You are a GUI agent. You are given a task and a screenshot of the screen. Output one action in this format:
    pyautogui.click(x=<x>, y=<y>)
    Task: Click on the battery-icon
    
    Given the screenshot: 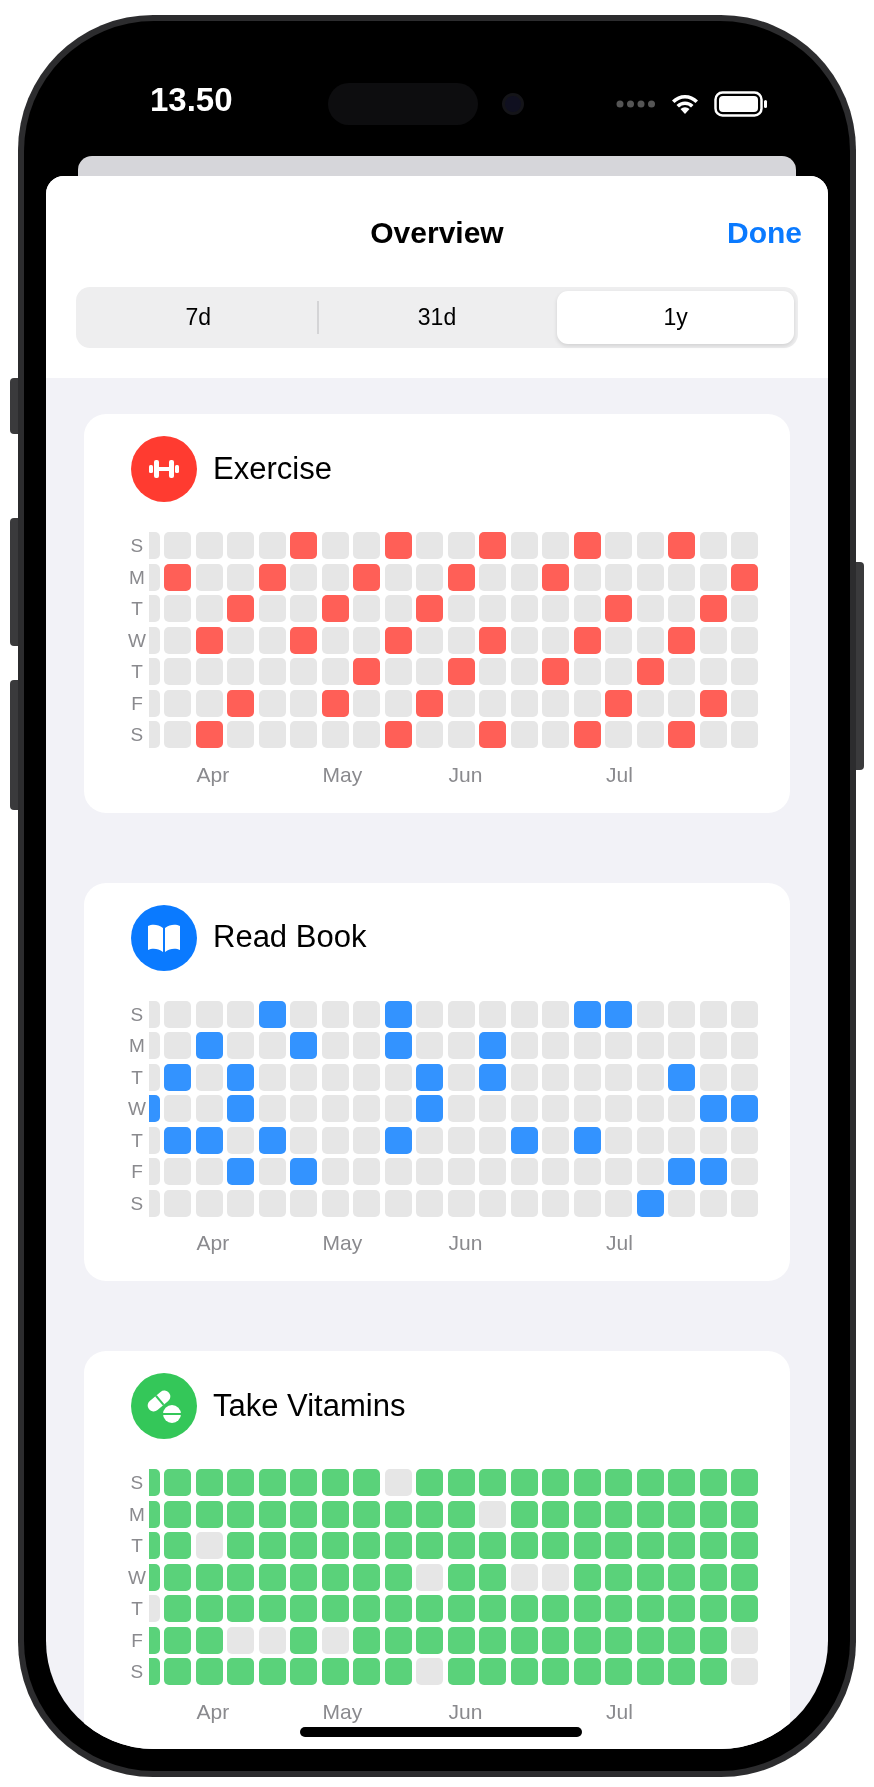 What is the action you would take?
    pyautogui.click(x=741, y=104)
    